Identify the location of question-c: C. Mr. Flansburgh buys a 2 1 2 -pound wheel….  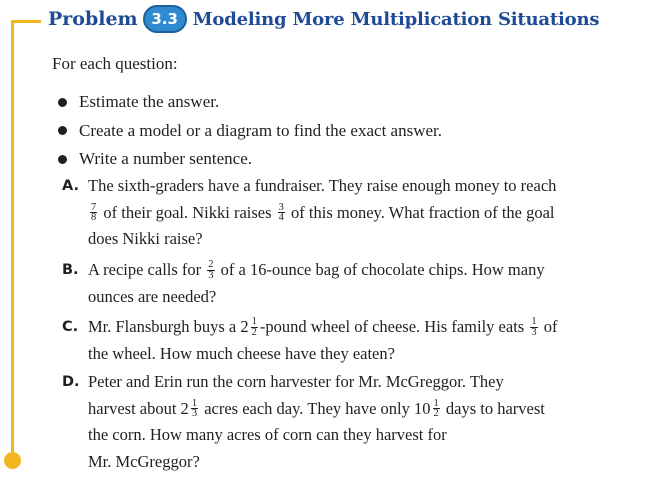
(352, 340).